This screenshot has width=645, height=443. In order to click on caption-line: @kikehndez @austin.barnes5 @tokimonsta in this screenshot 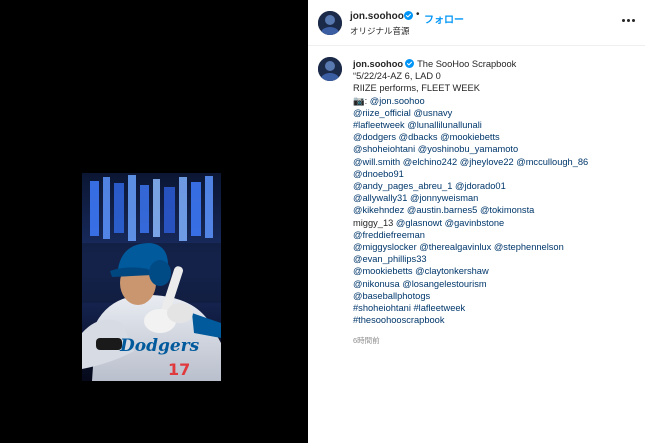, I will do `click(495, 210)`.